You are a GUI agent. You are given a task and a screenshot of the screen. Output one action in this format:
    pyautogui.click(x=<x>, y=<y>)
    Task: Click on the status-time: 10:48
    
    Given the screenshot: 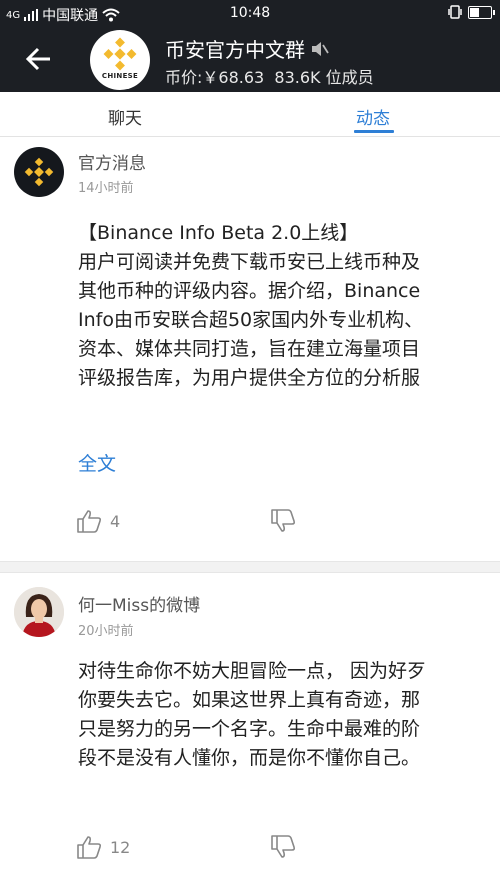 What is the action you would take?
    pyautogui.click(x=250, y=13)
    